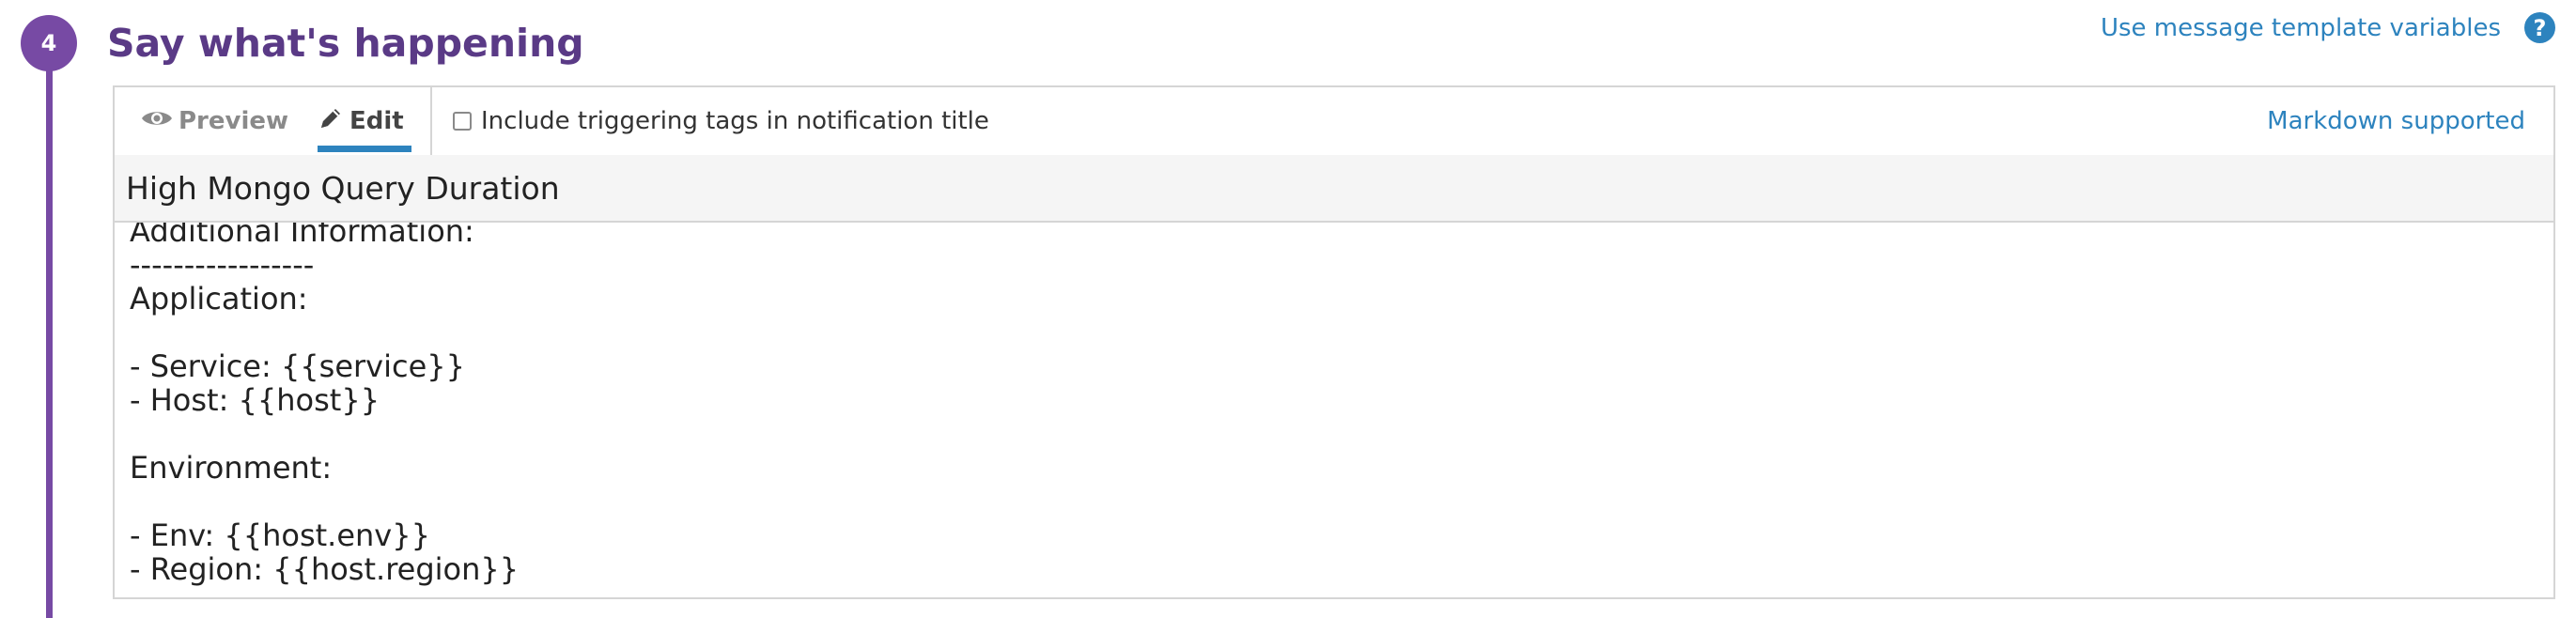 The height and width of the screenshot is (618, 2576). Describe the element at coordinates (280, 535) in the screenshot. I see `message-body-line: - Env: {{host.env}}` at that location.